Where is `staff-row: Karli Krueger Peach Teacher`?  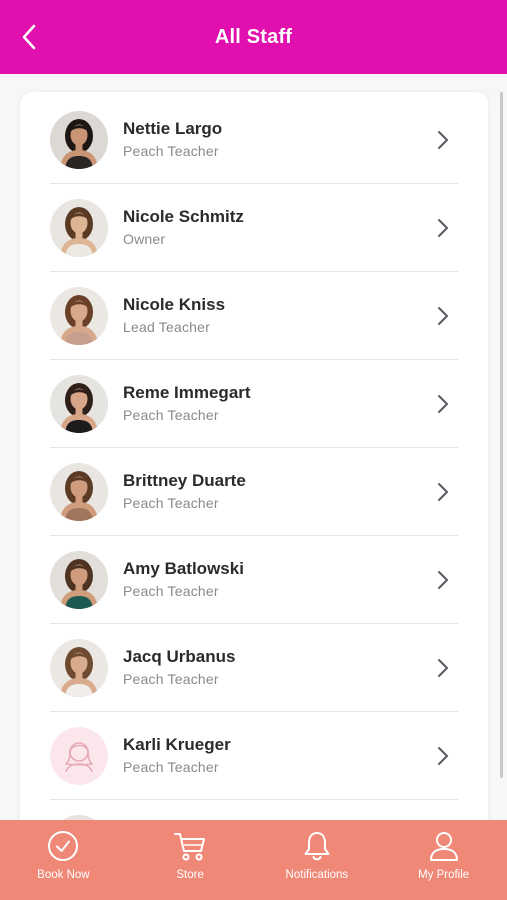
staff-row: Karli Krueger Peach Teacher is located at coordinates (254, 756).